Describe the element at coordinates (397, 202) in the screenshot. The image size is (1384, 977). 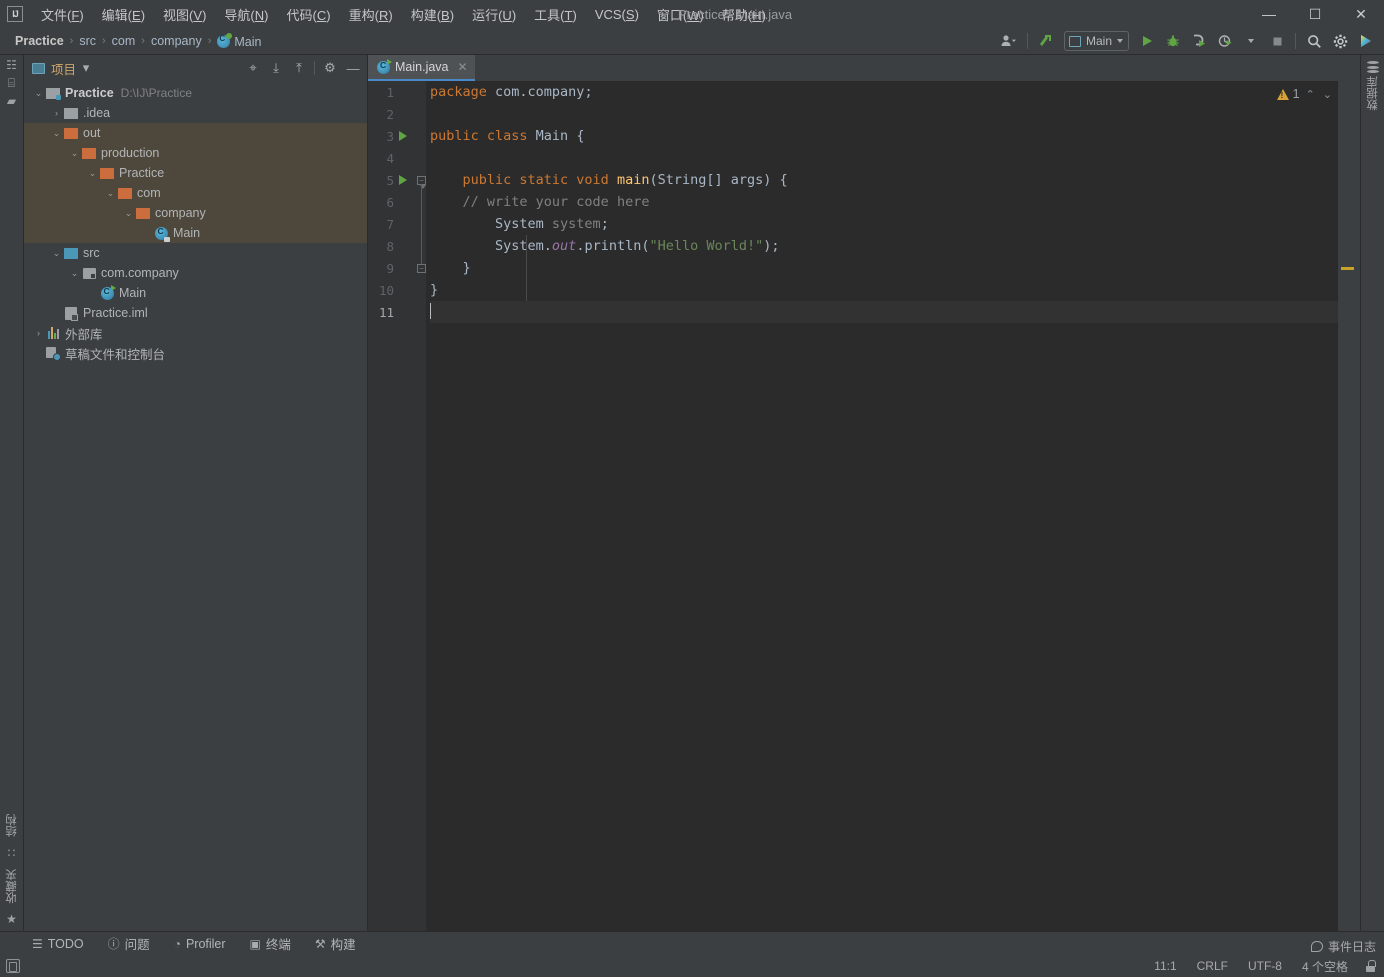
I see `gutter-line: 6` at that location.